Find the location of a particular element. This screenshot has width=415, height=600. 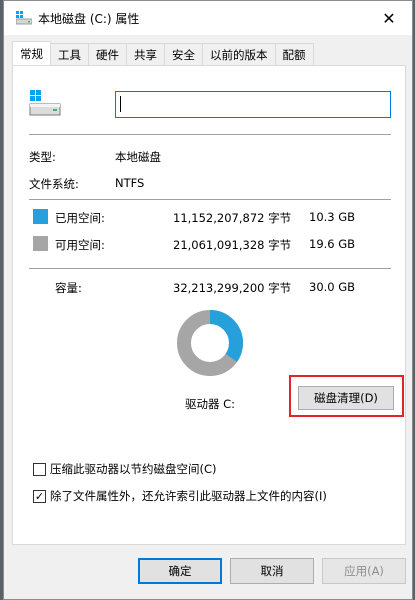

close-icon: ✕ is located at coordinates (389, 18).